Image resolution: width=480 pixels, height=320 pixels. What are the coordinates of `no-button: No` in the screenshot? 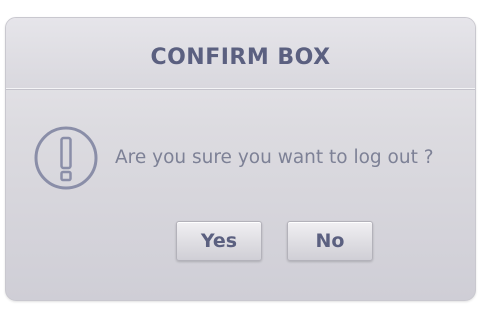 It's located at (330, 241).